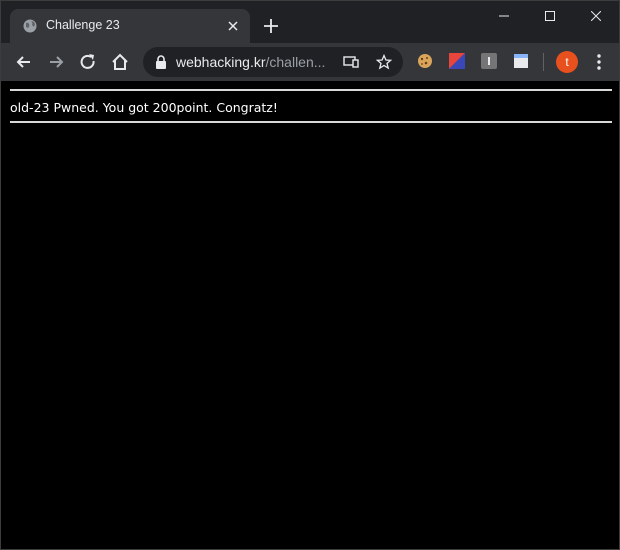 The width and height of the screenshot is (620, 550). I want to click on bookmark-star-icon, so click(384, 62).